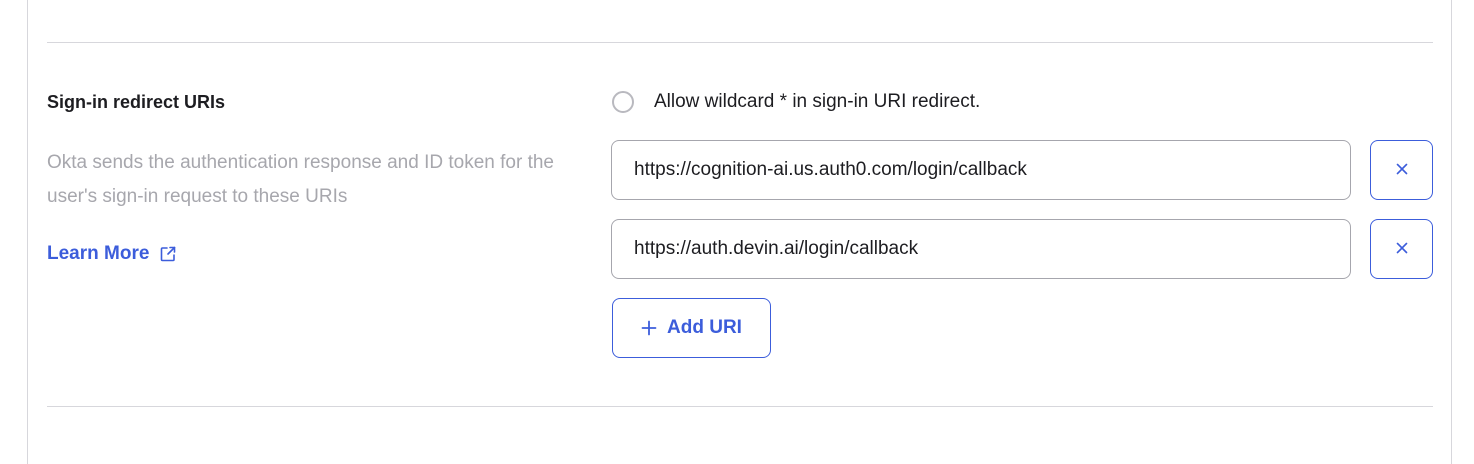 The image size is (1474, 464). I want to click on learn-more-link: Learn More, so click(112, 254).